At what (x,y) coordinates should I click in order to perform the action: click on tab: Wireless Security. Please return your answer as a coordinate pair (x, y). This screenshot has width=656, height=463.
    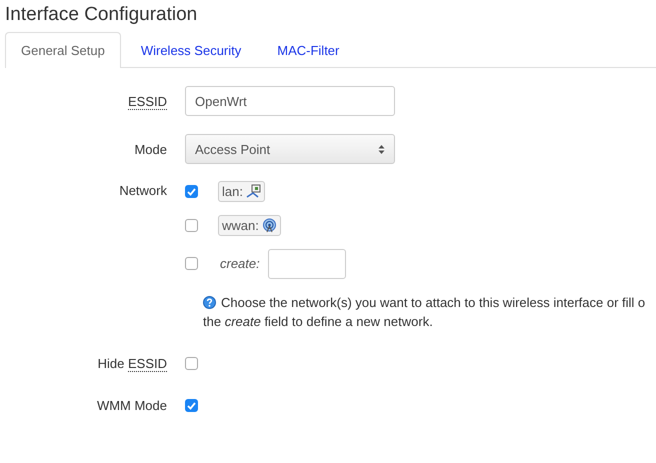
    Looking at the image, I should click on (191, 49).